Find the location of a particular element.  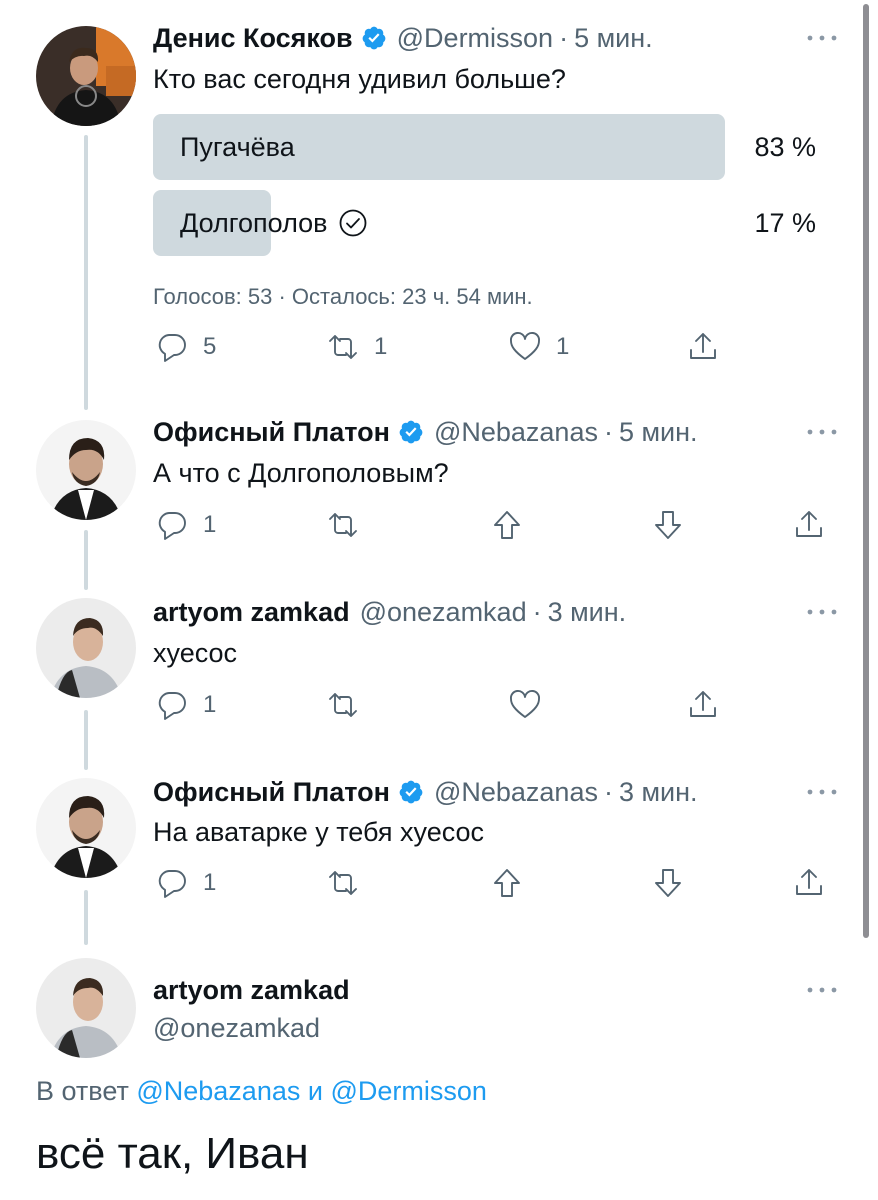

like-count: 1 is located at coordinates (563, 346).